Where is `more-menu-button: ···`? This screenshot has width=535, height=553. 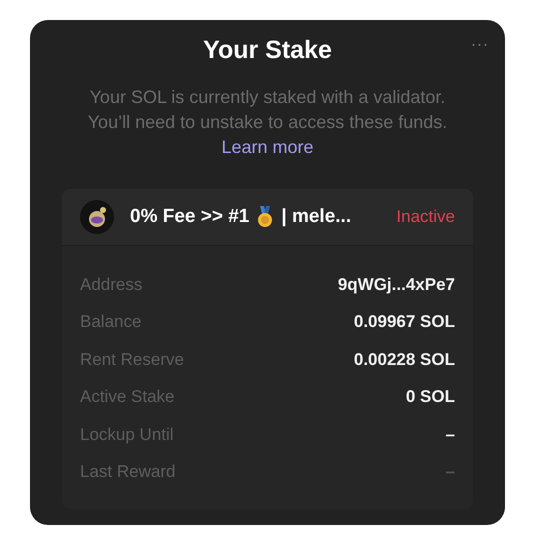
more-menu-button: ··· is located at coordinates (480, 44).